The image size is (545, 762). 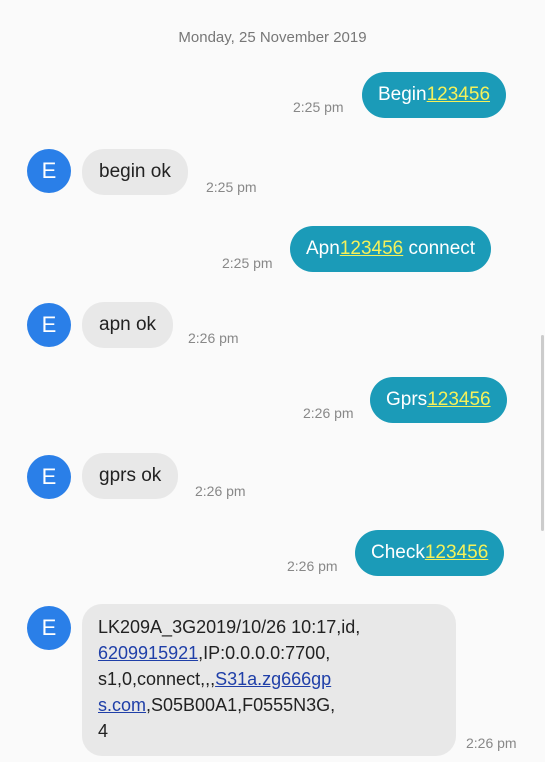 What do you see at coordinates (122, 705) in the screenshot?
I see `url-link: s.com` at bounding box center [122, 705].